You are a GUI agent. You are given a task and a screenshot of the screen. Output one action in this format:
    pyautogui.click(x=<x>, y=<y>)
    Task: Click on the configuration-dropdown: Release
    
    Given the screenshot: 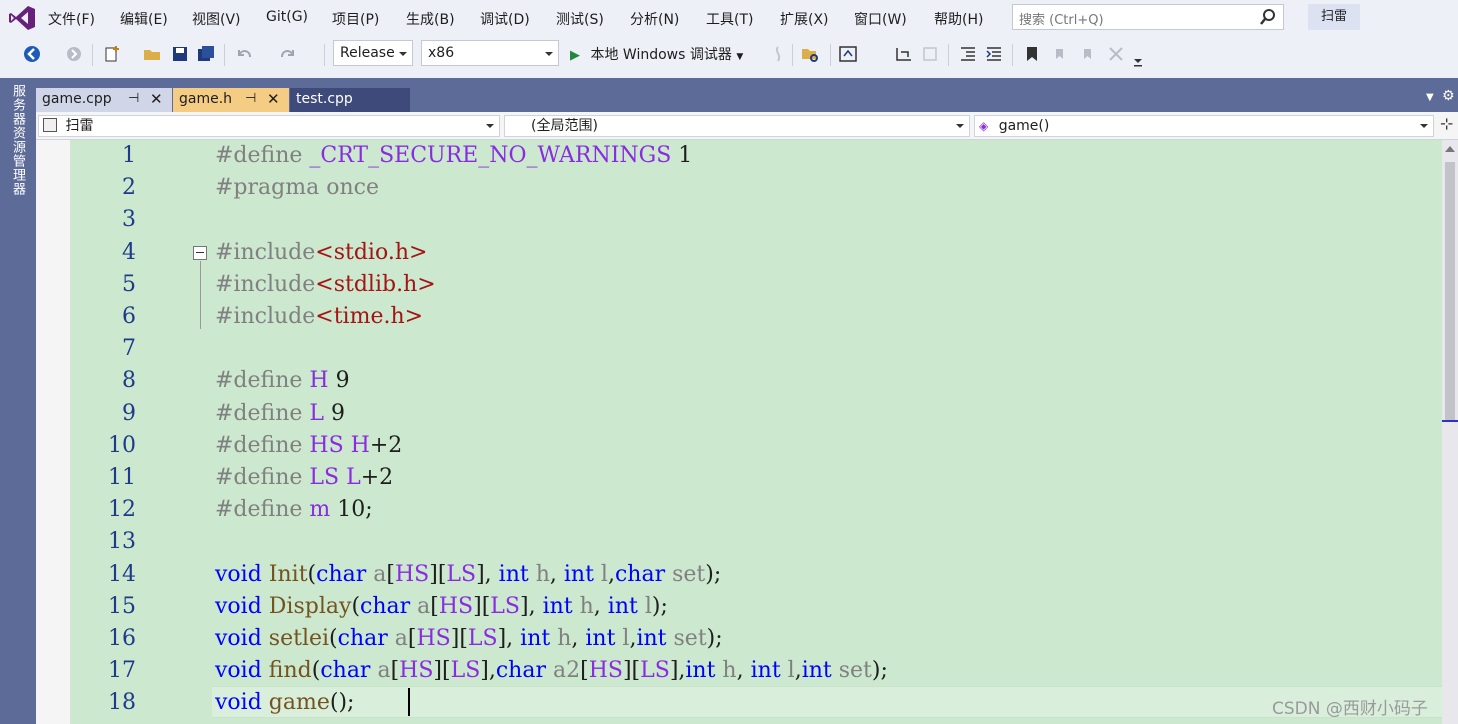 What is the action you would take?
    pyautogui.click(x=373, y=53)
    